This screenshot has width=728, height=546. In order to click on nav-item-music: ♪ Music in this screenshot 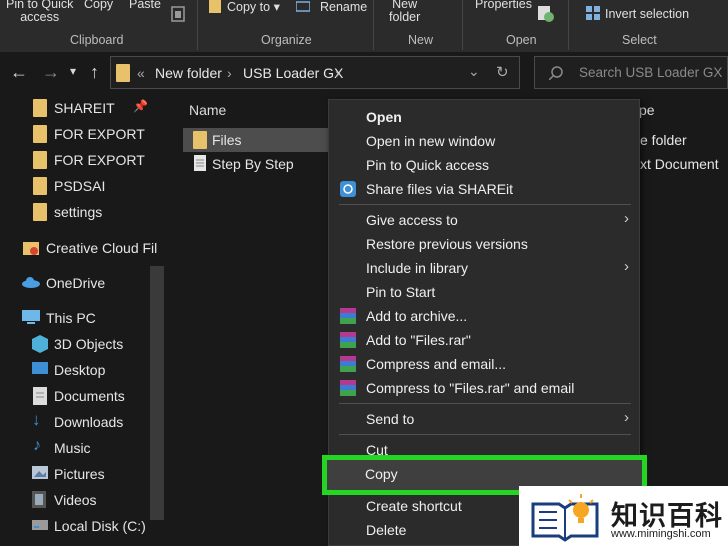, I will do `click(75, 448)`.